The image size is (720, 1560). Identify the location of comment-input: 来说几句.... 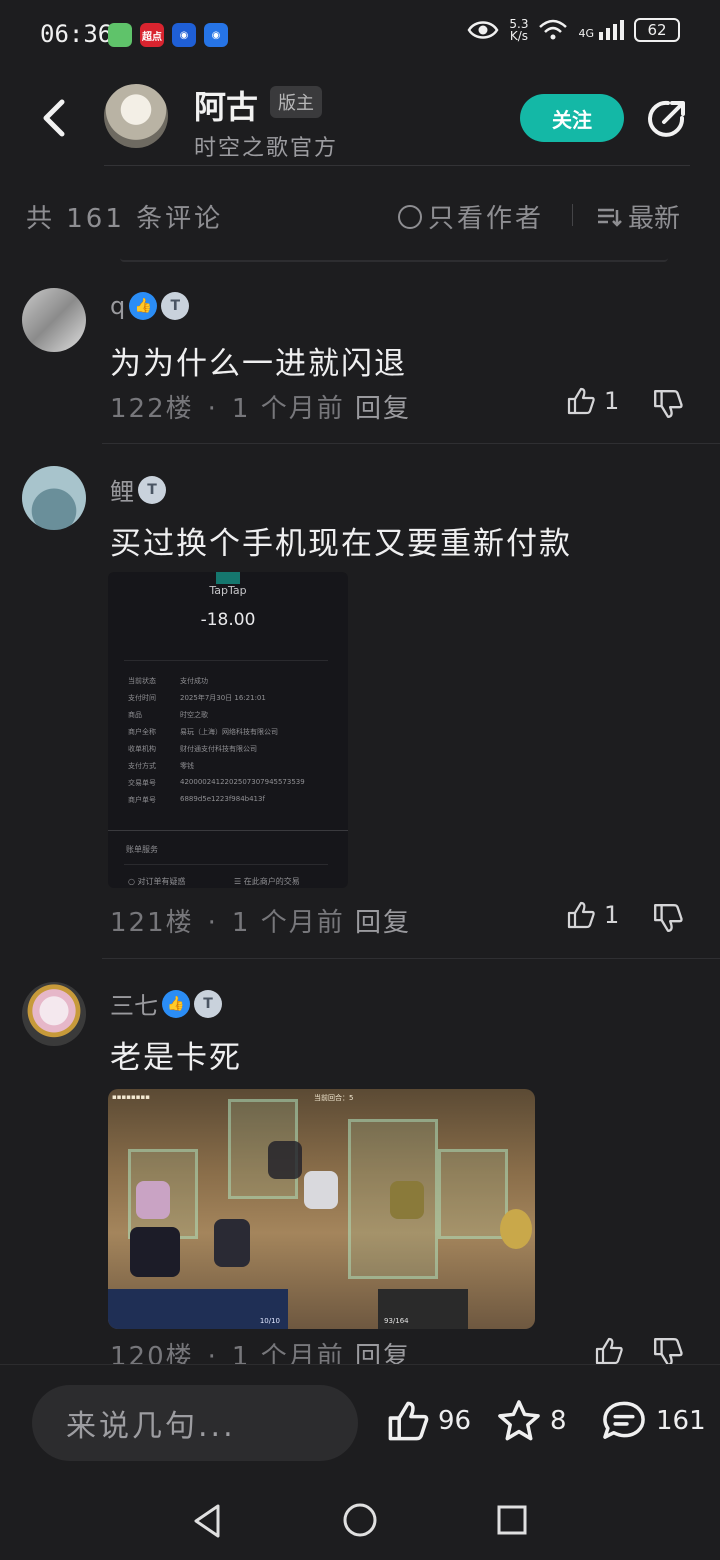
(195, 1423).